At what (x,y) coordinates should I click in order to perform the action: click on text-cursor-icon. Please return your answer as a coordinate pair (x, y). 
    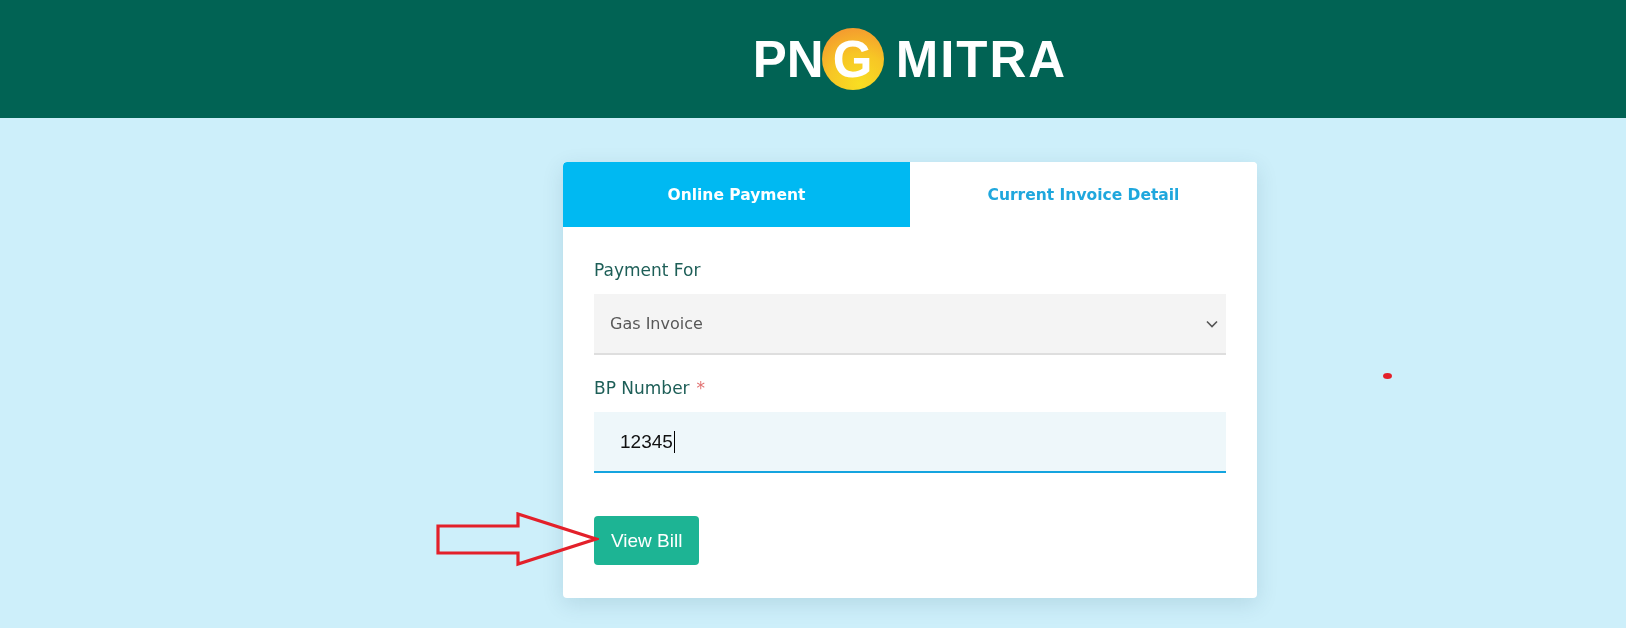
    Looking at the image, I should click on (674, 441).